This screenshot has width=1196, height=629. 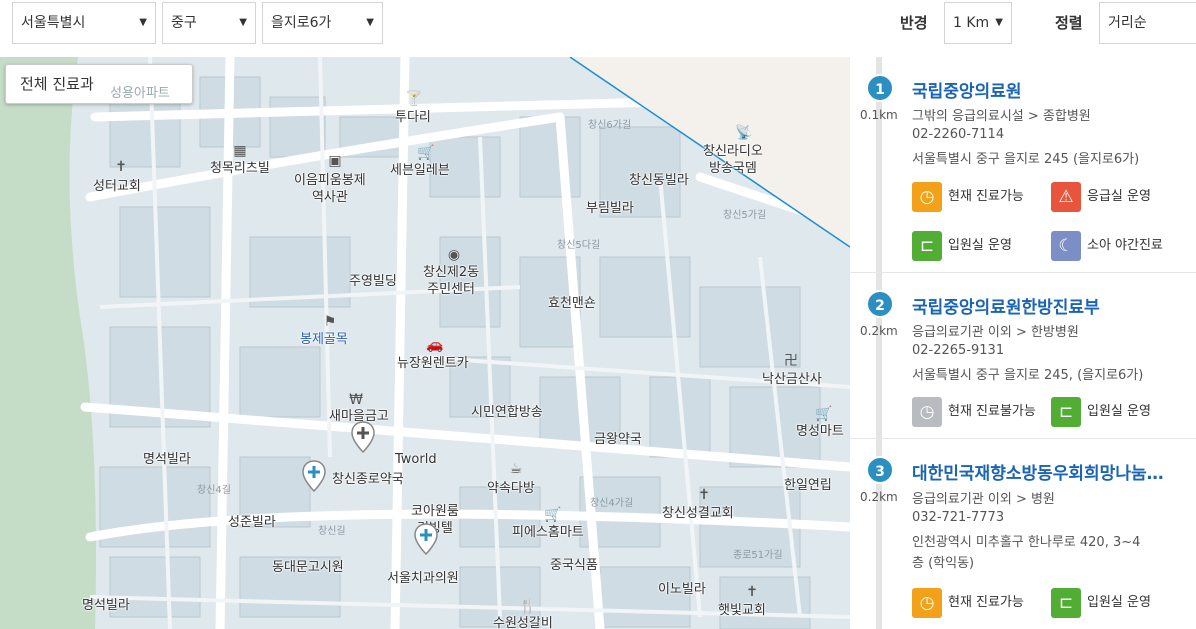 I want to click on map-label: 낙산금산사, so click(x=792, y=379).